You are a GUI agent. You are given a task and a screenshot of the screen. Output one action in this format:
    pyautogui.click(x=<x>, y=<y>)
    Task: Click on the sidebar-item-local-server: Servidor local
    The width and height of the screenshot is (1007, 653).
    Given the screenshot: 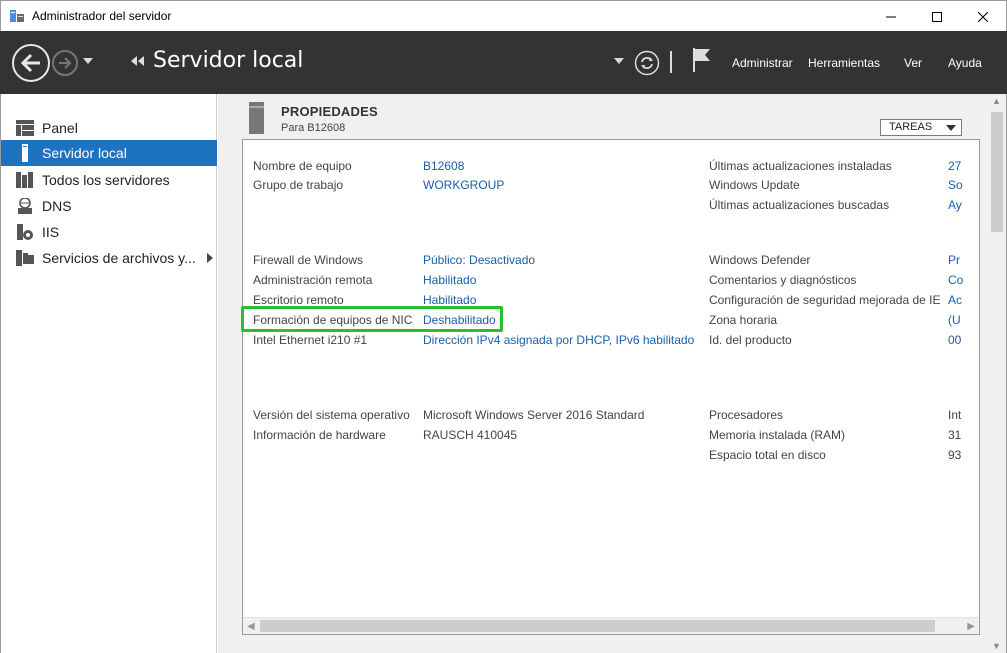 What is the action you would take?
    pyautogui.click(x=109, y=153)
    